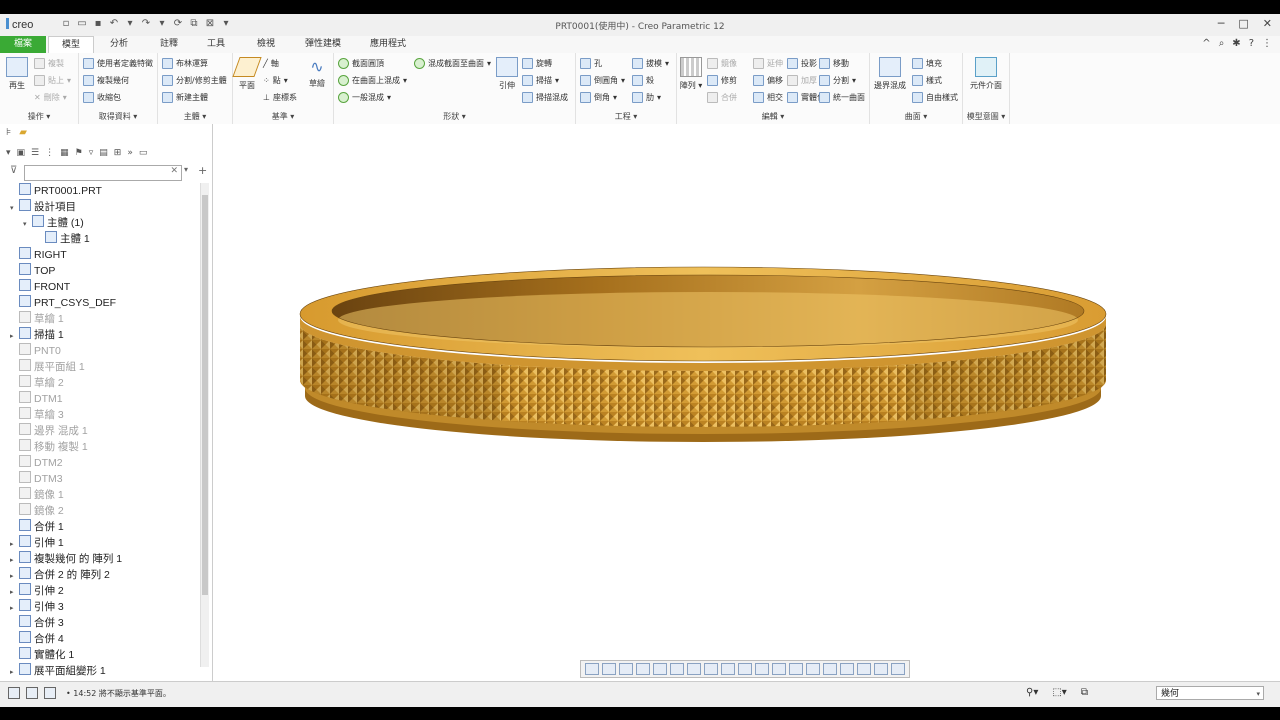 Image resolution: width=1280 pixels, height=720 pixels. Describe the element at coordinates (813, 669) in the screenshot. I see `plane-display-icon` at that location.